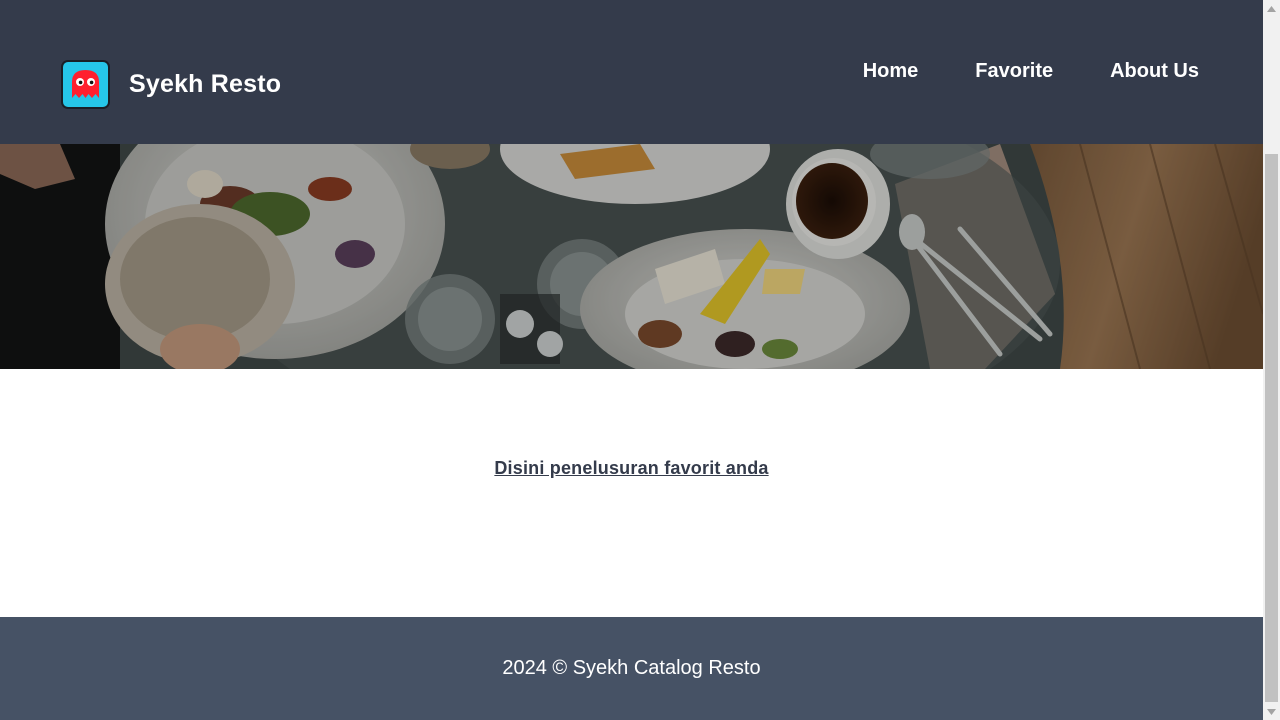  Describe the element at coordinates (85, 84) in the screenshot. I see `ghost-icon` at that location.